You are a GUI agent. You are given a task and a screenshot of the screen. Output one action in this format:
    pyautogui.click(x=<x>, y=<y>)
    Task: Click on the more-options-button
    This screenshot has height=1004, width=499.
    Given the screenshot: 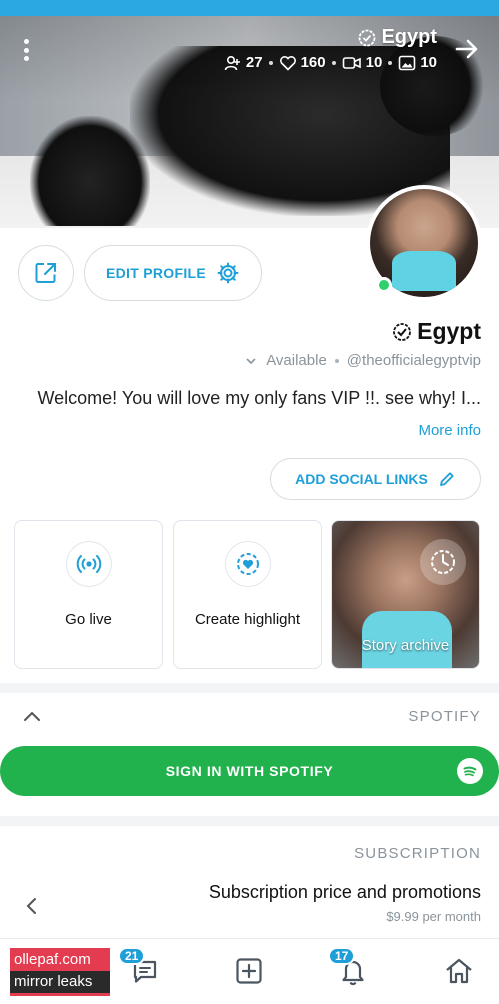 What is the action you would take?
    pyautogui.click(x=26, y=50)
    